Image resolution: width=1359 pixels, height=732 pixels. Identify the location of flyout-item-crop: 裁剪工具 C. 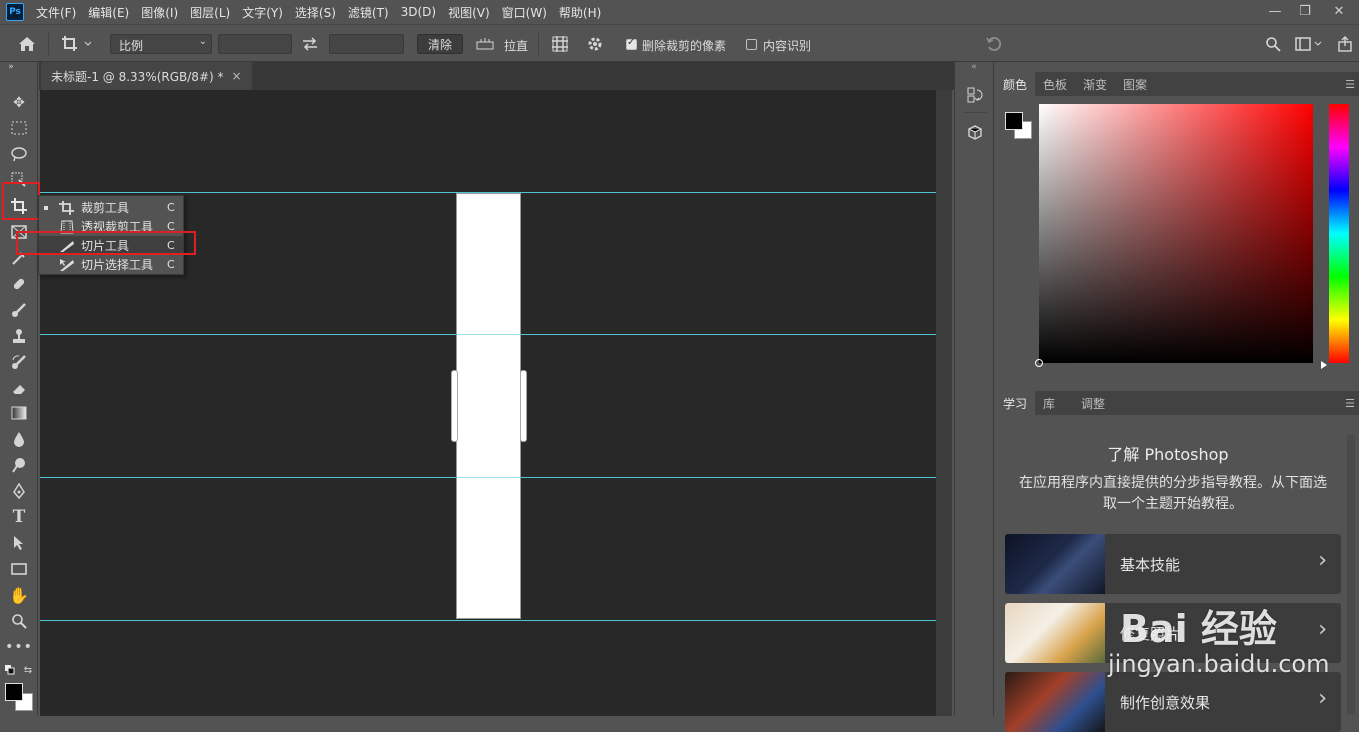
(111, 207).